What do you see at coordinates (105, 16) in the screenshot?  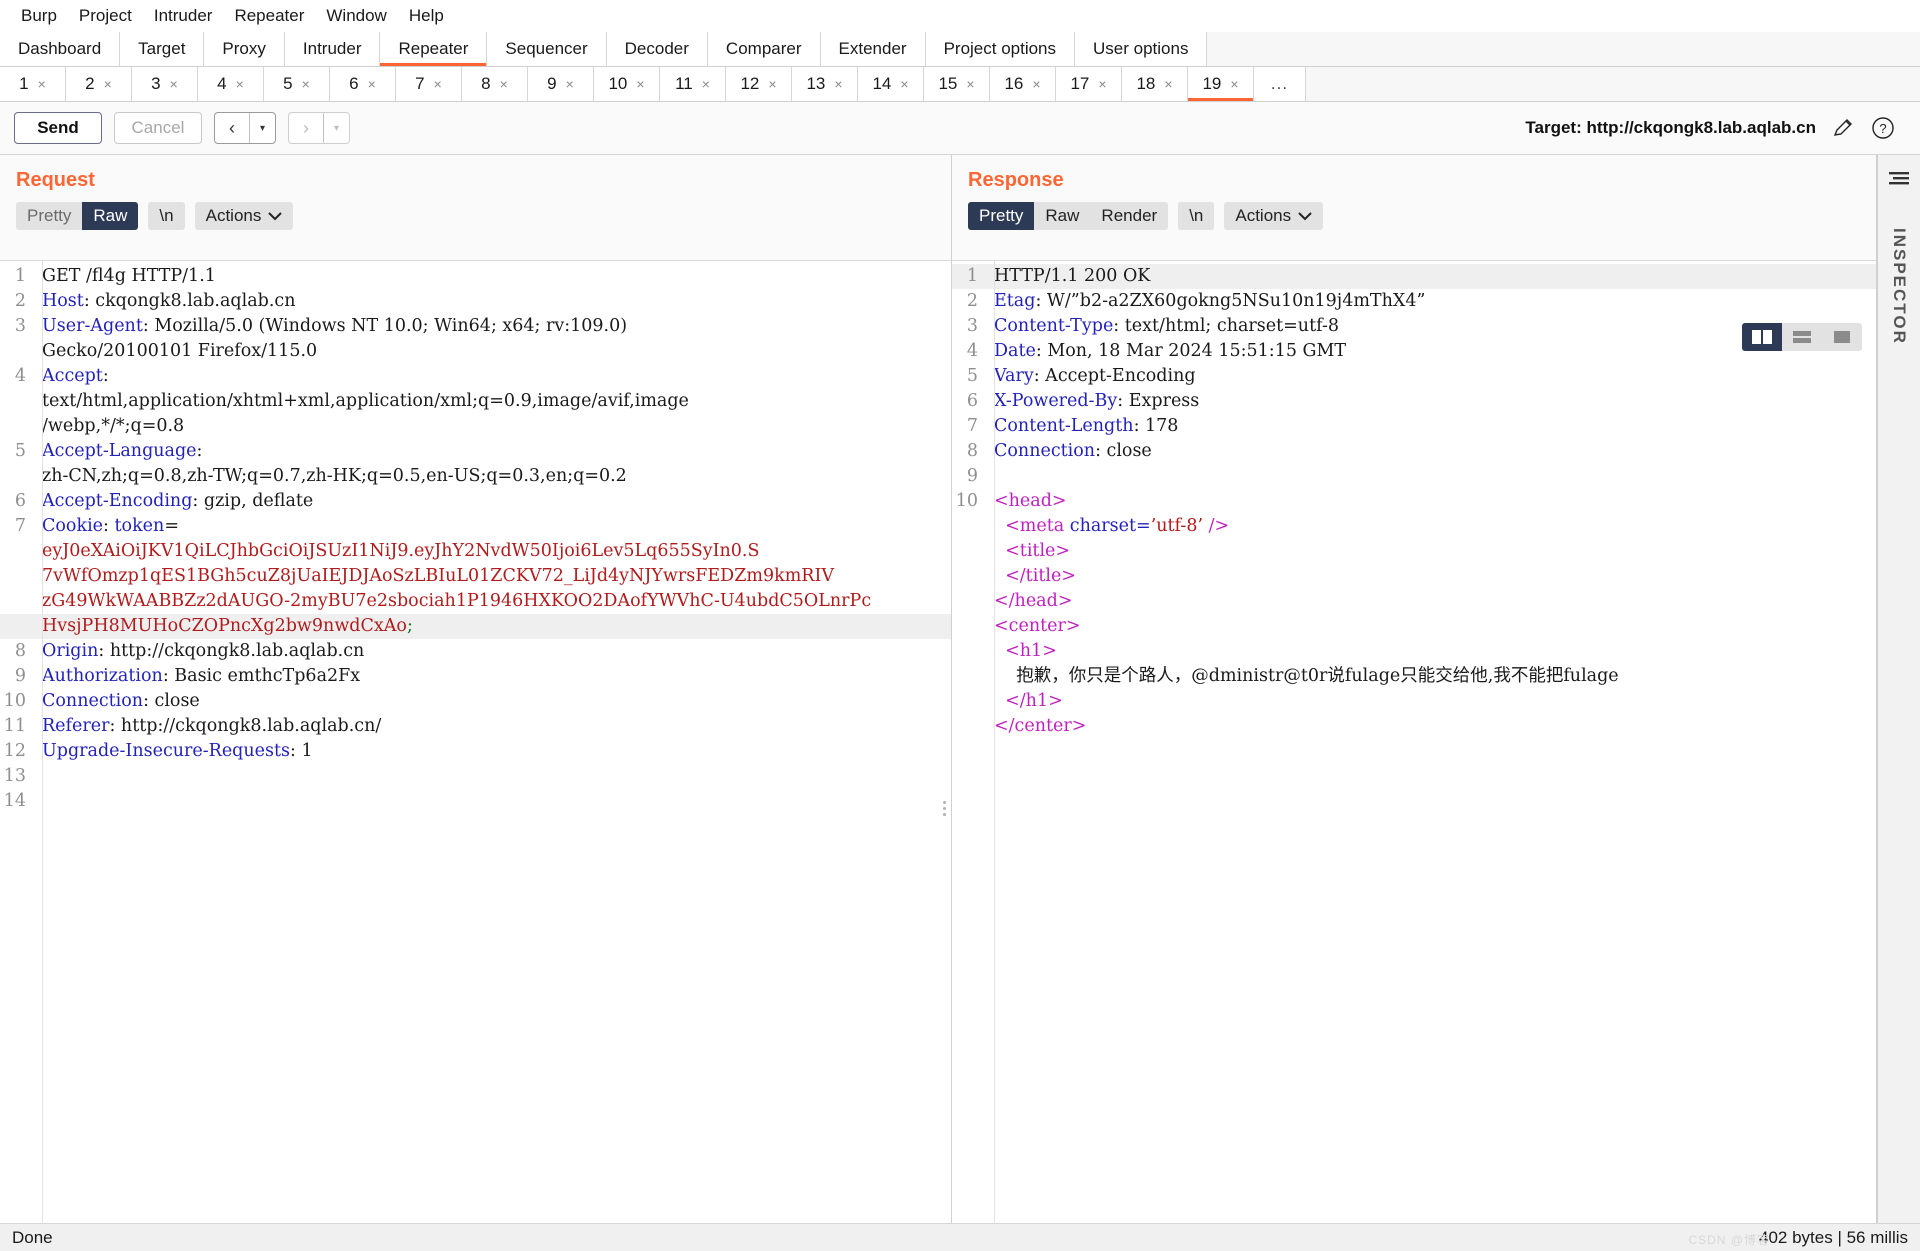 I see `menu-item-project: Project` at bounding box center [105, 16].